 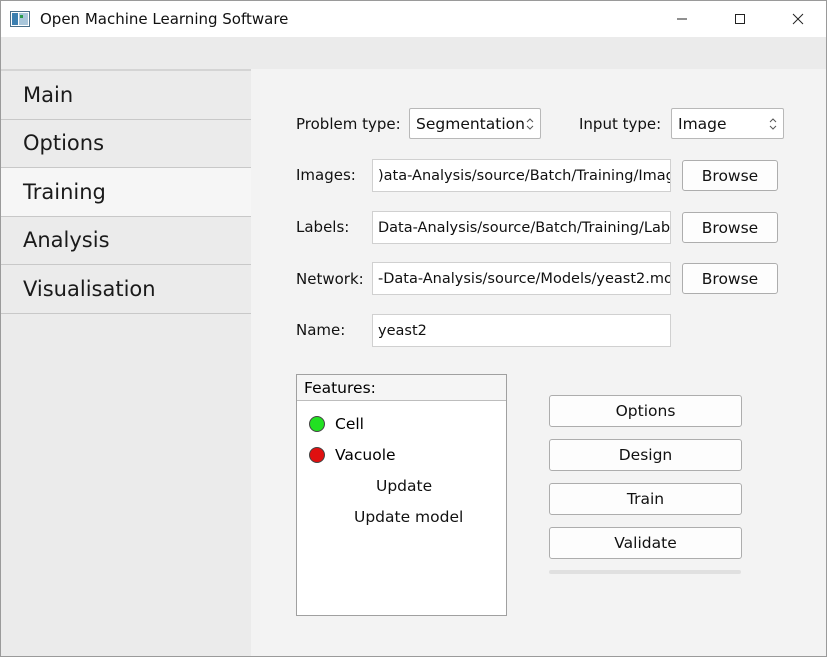 What do you see at coordinates (620, 124) in the screenshot?
I see `input-type-label: Input type:` at bounding box center [620, 124].